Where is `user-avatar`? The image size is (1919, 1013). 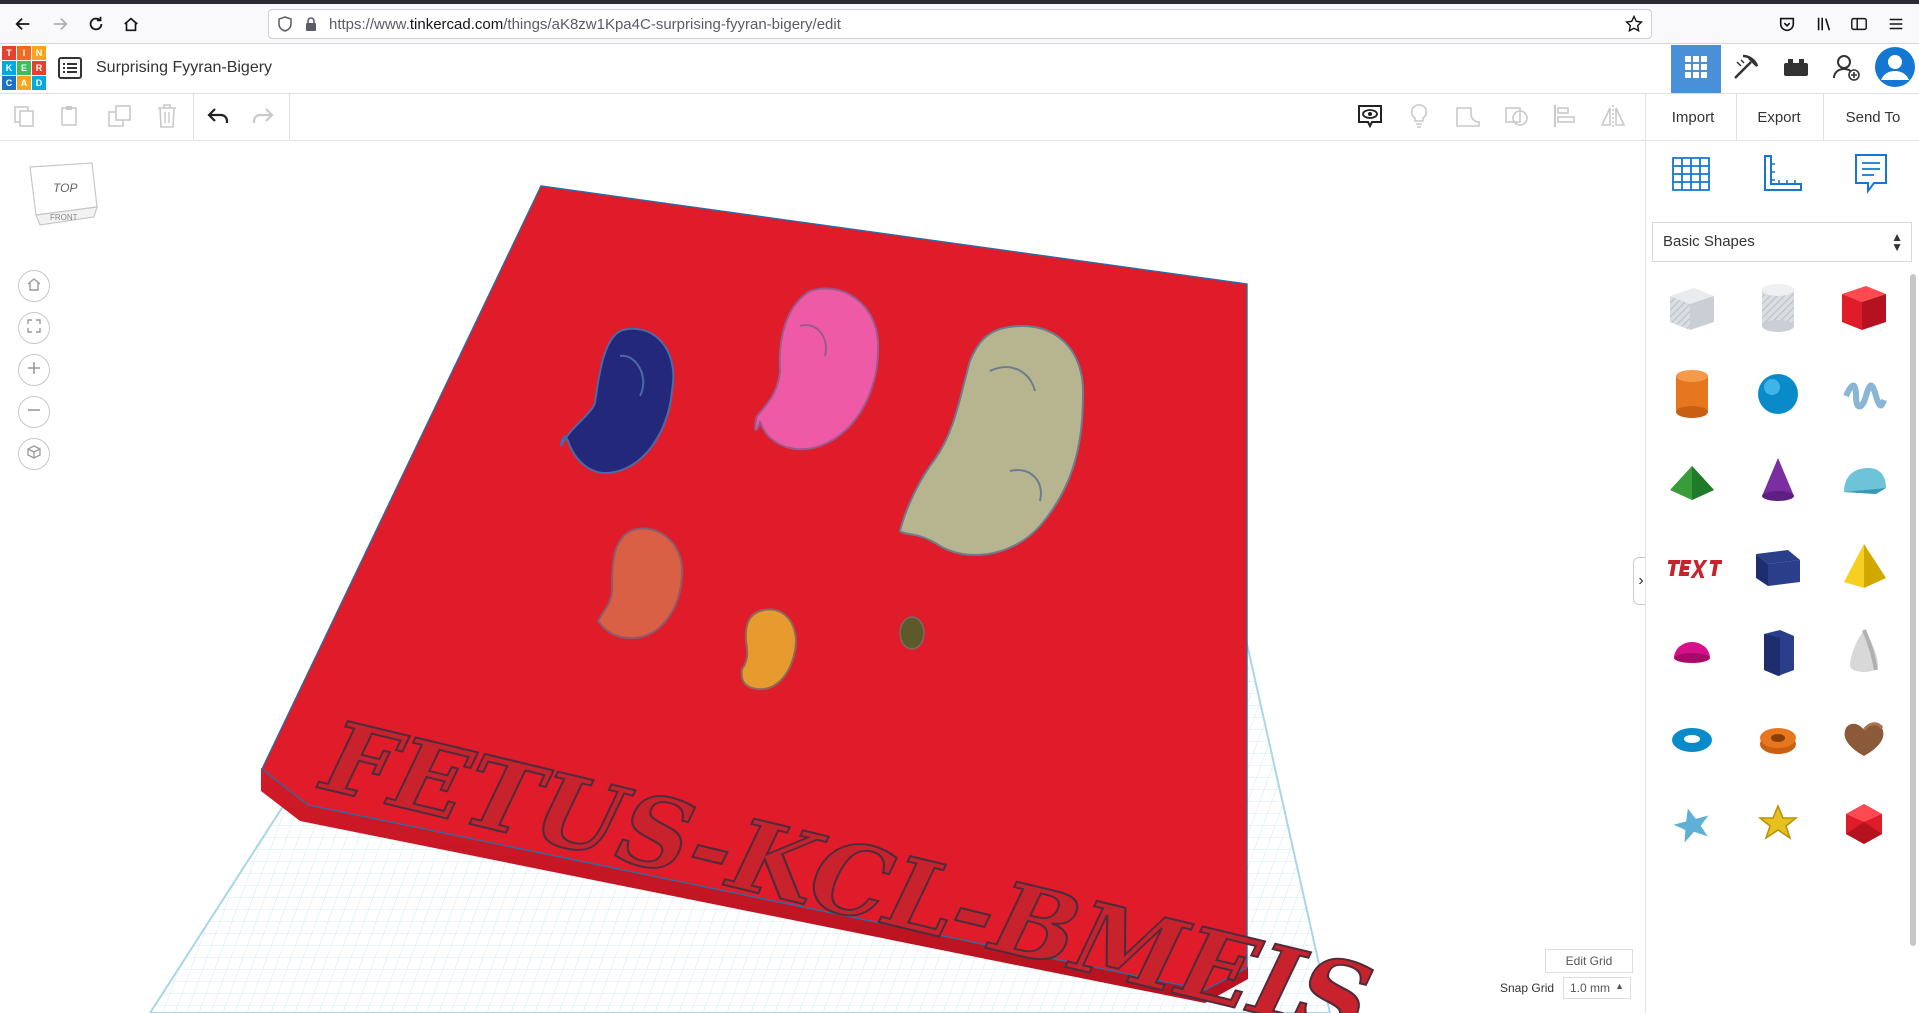
user-avatar is located at coordinates (1894, 69).